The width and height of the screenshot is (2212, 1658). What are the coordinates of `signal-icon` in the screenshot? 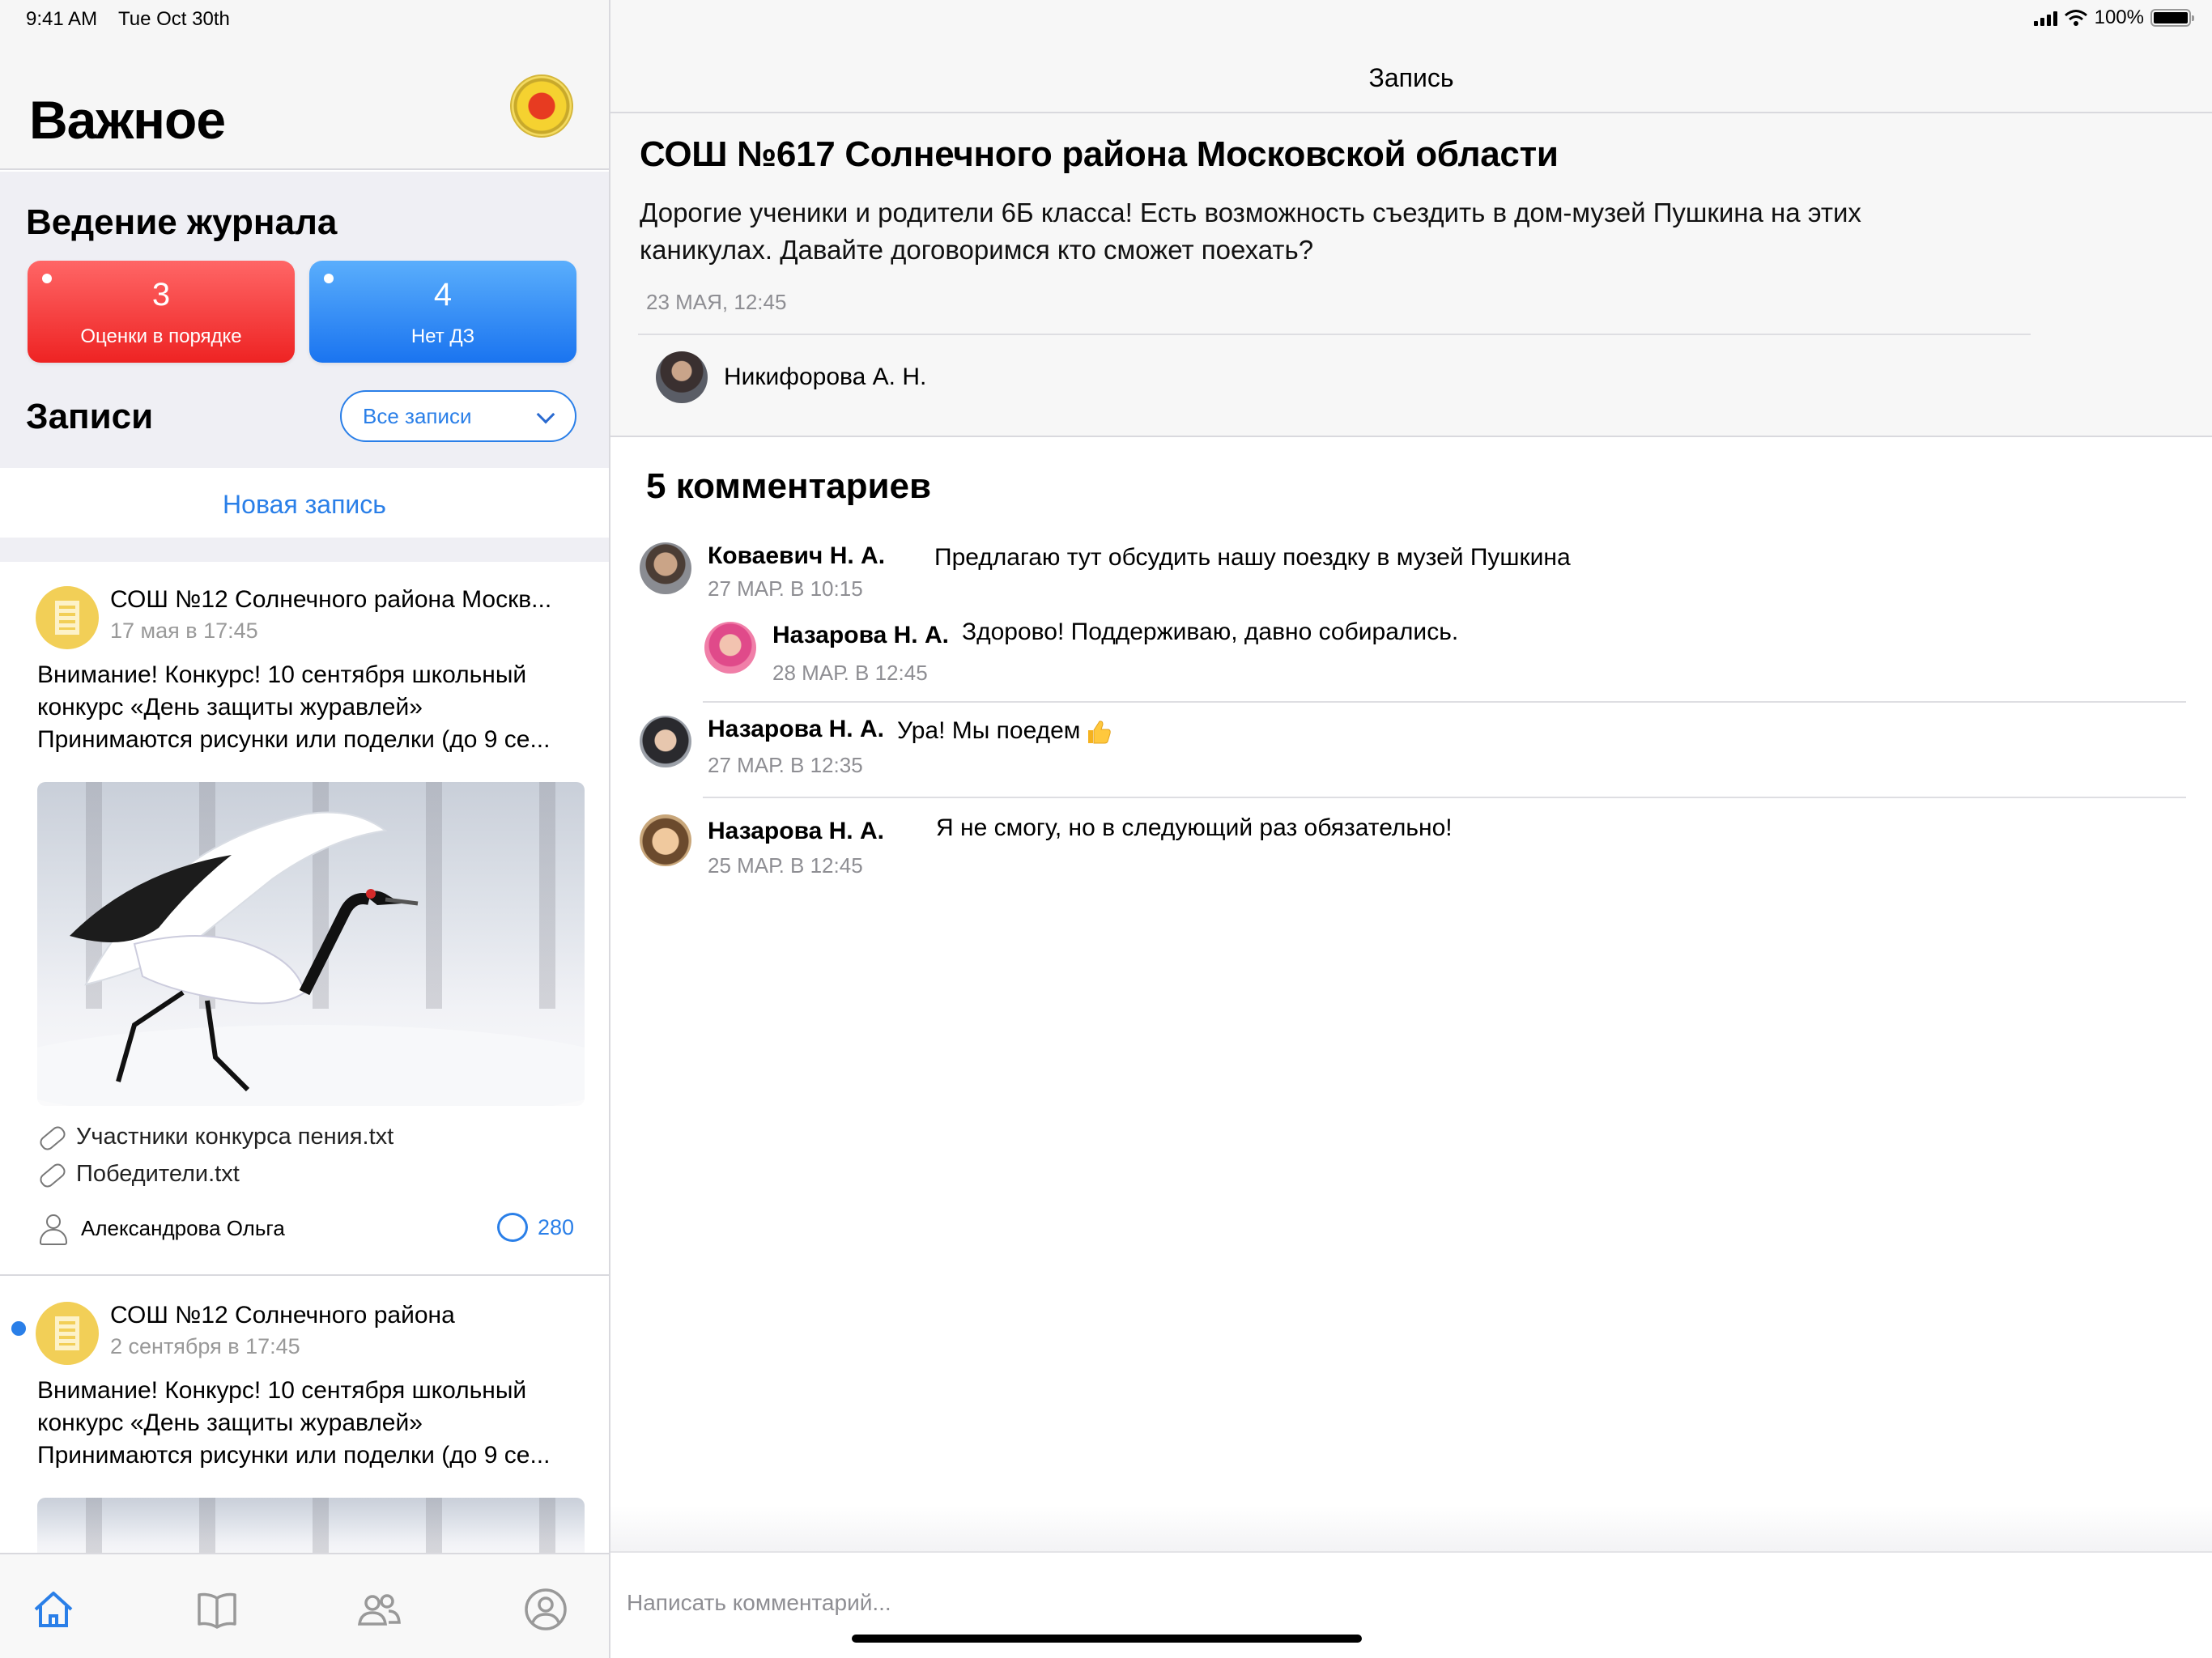 It's located at (2045, 18).